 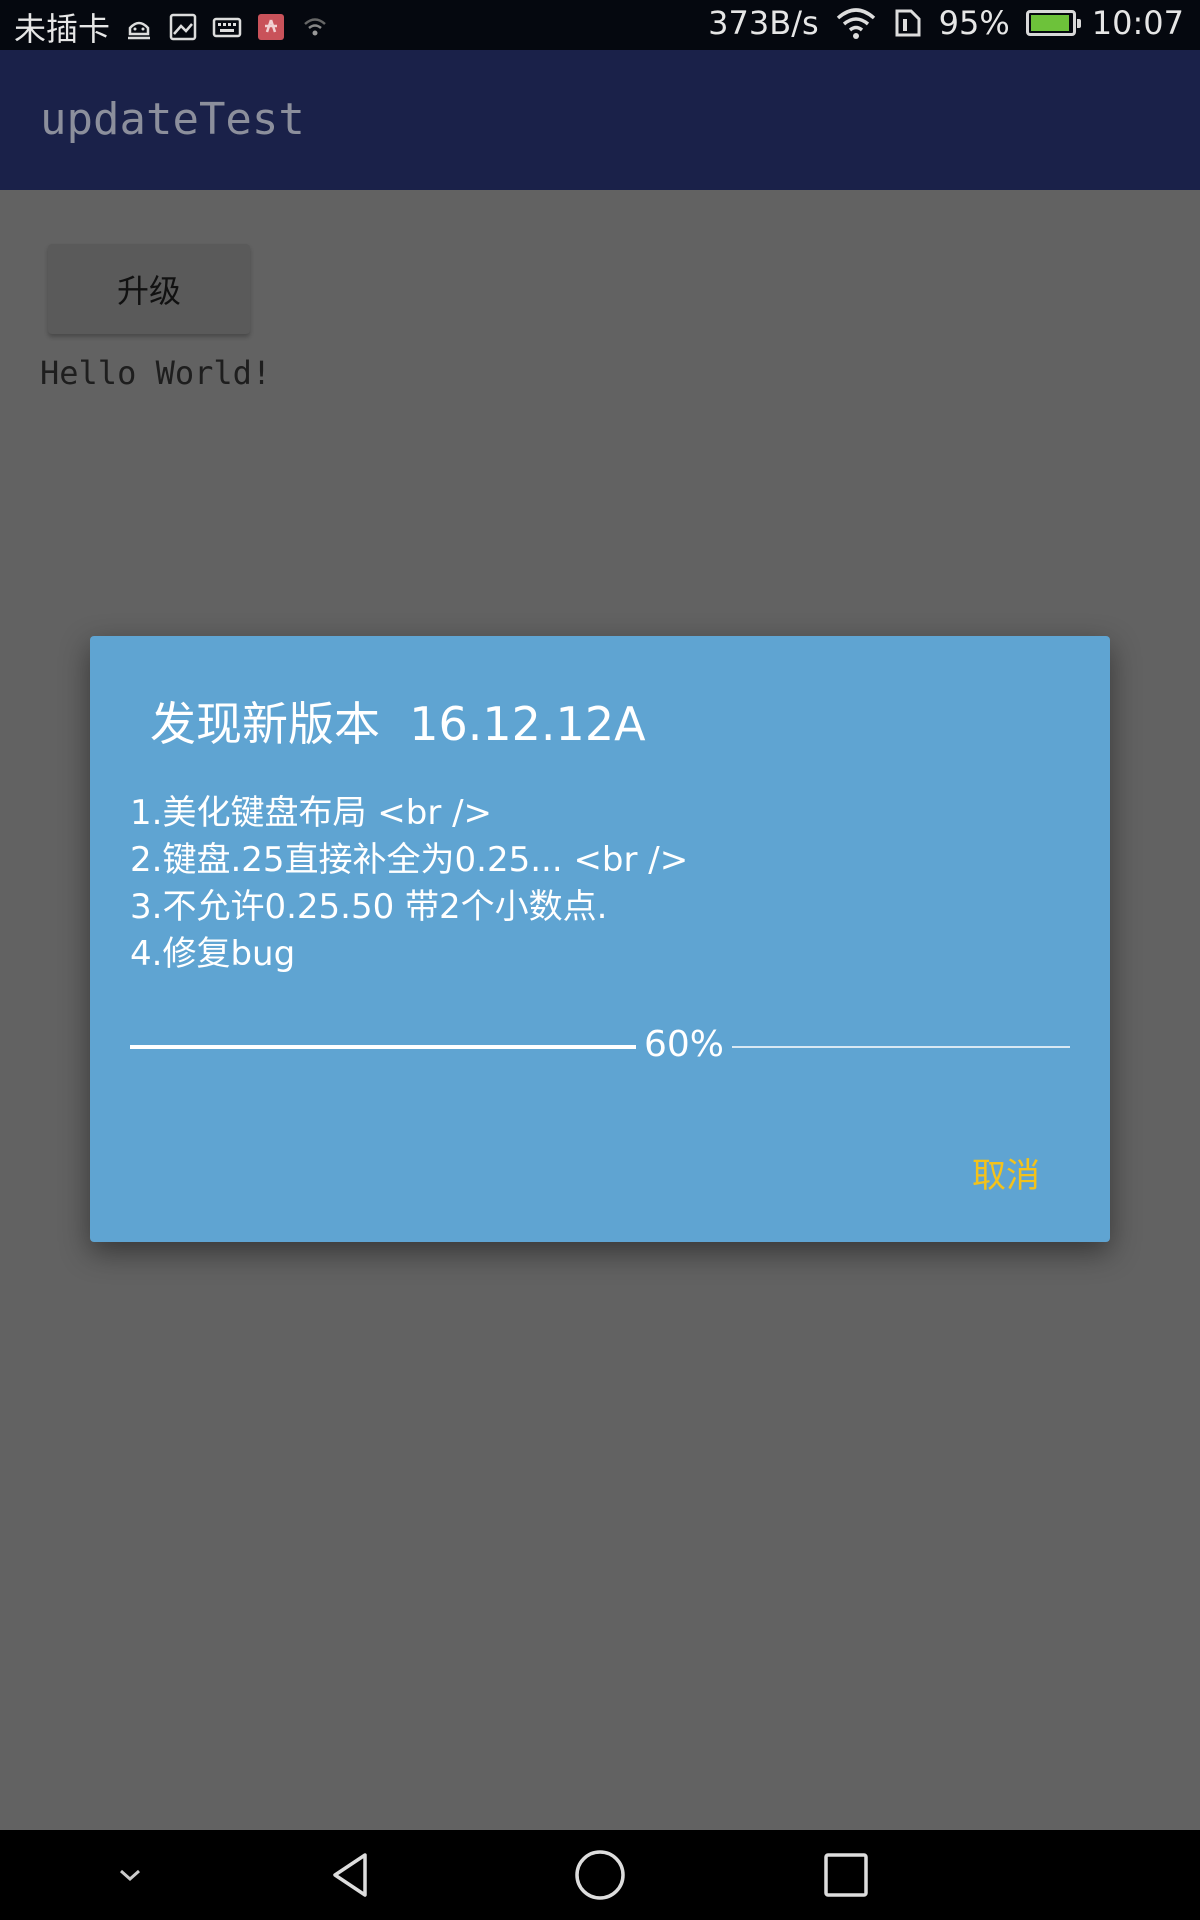 I want to click on keyboard-icon, so click(x=227, y=27).